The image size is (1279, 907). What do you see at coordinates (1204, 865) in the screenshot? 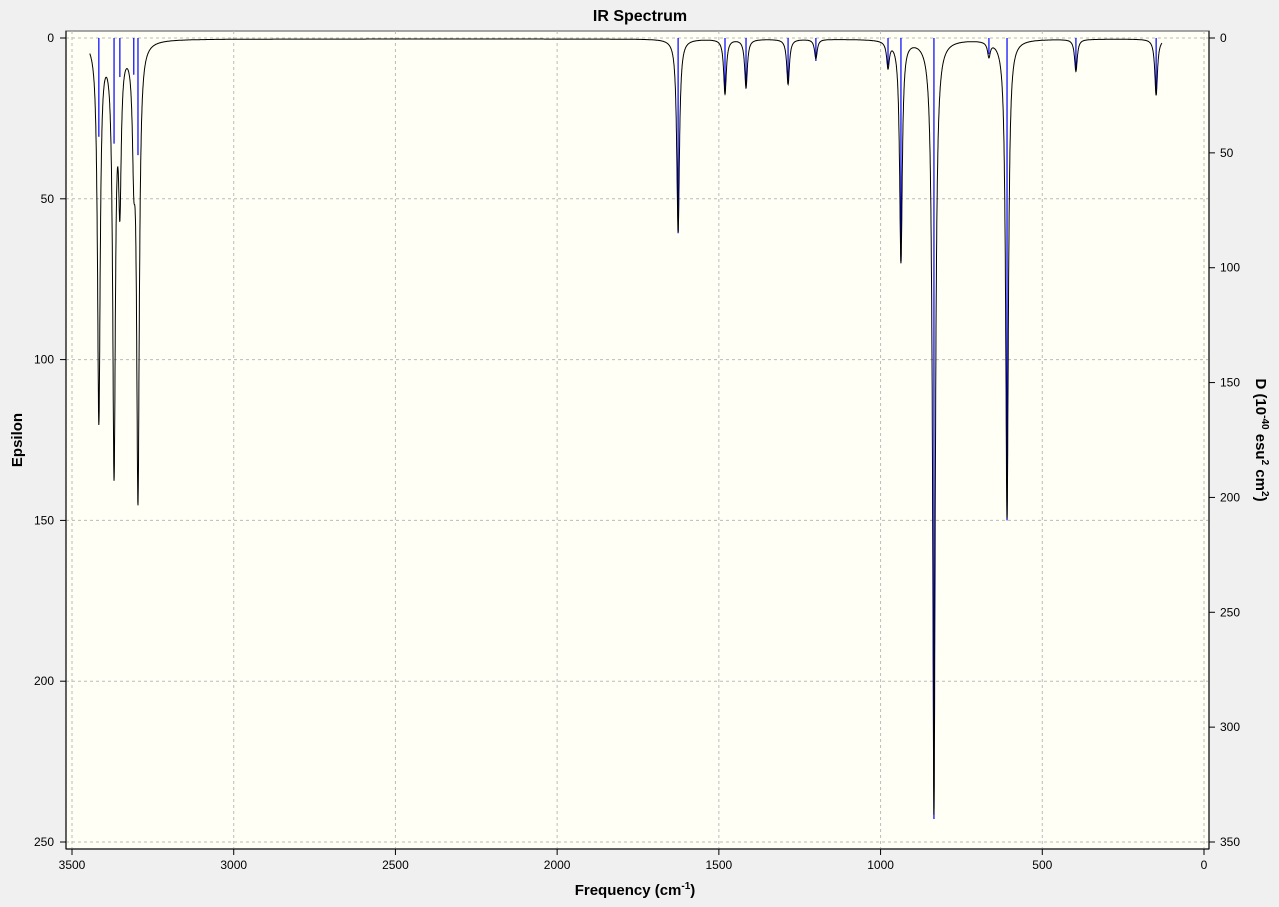
I see `x-tick-label: 0` at bounding box center [1204, 865].